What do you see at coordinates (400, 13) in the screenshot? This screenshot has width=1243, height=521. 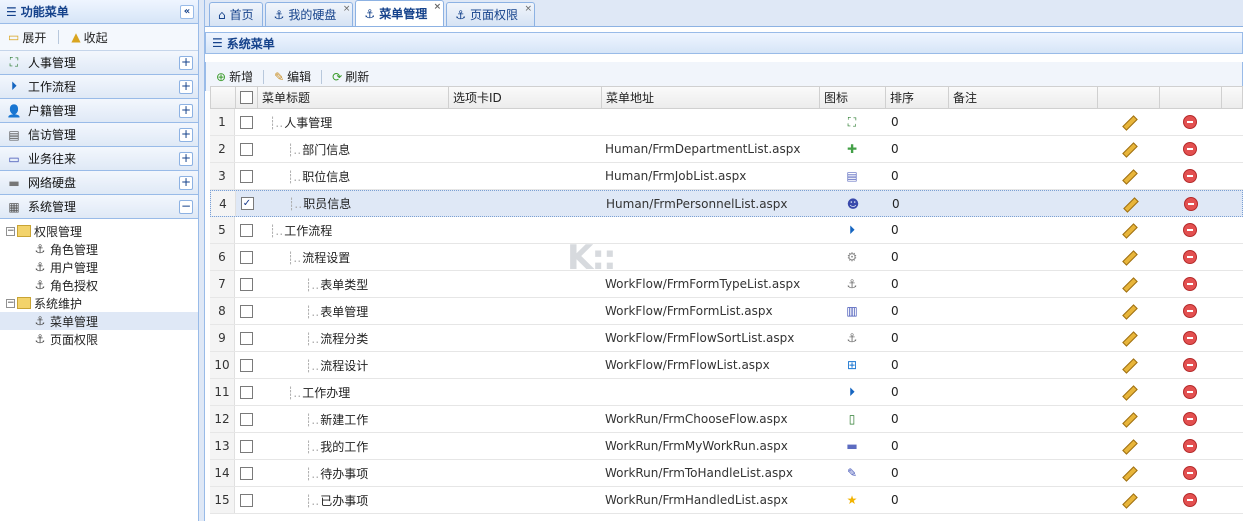 I see `tab-item: ⚓ 菜单管理 ×` at bounding box center [400, 13].